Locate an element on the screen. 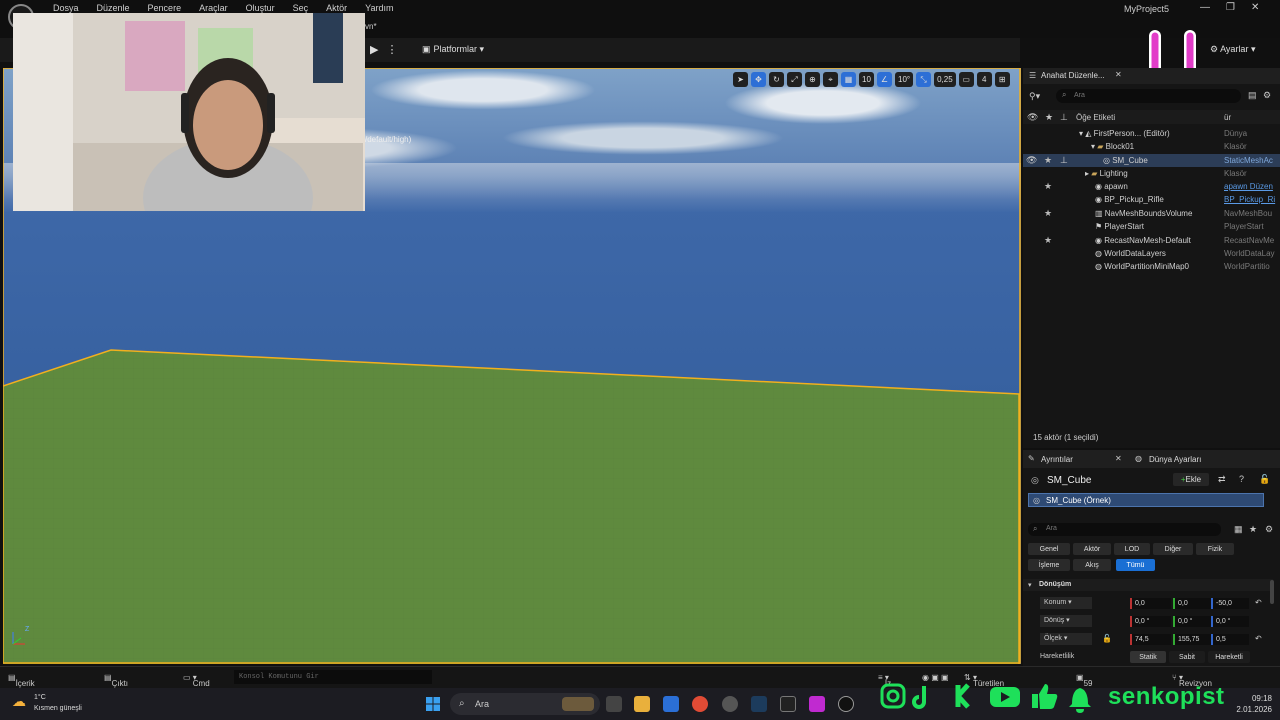  mobility-stationary: Sabit is located at coordinates (1187, 657).